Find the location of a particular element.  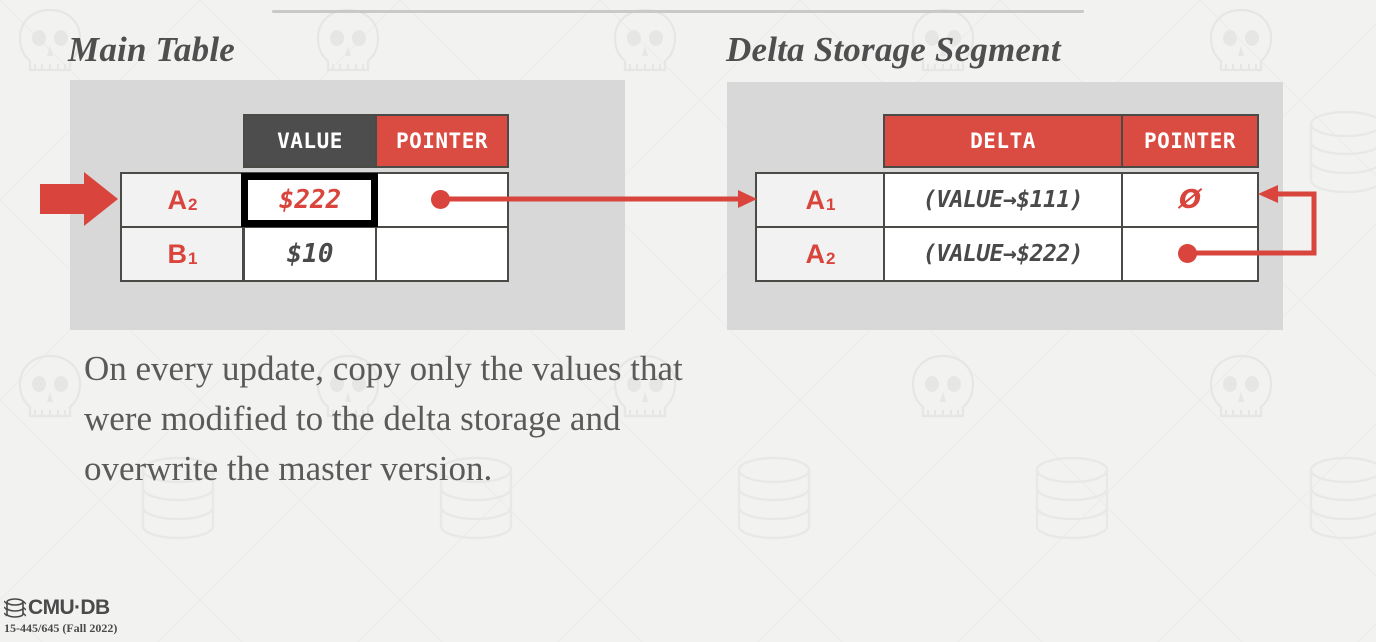

footer-course-text: 15-445/645 (Fall 2022) is located at coordinates (61, 628).